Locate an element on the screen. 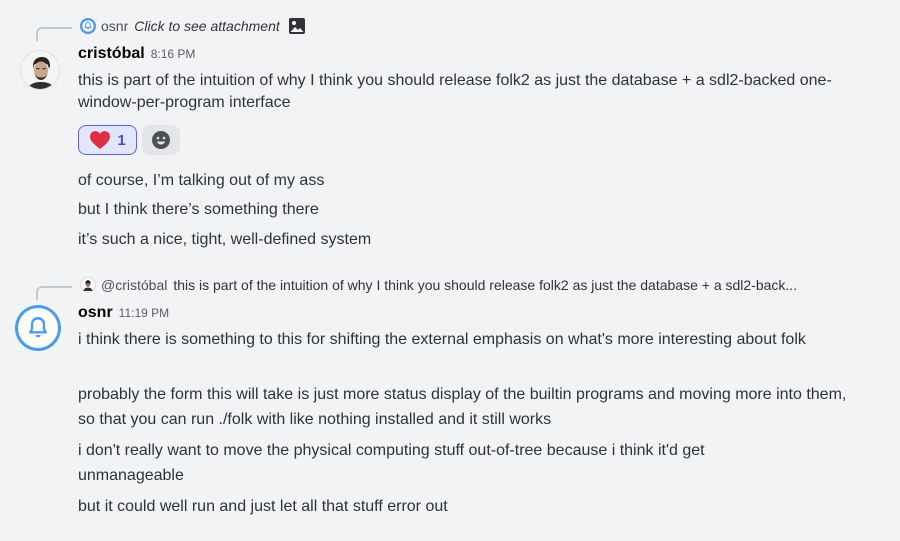 This screenshot has height=541, width=900. add-reaction-button is located at coordinates (161, 140).